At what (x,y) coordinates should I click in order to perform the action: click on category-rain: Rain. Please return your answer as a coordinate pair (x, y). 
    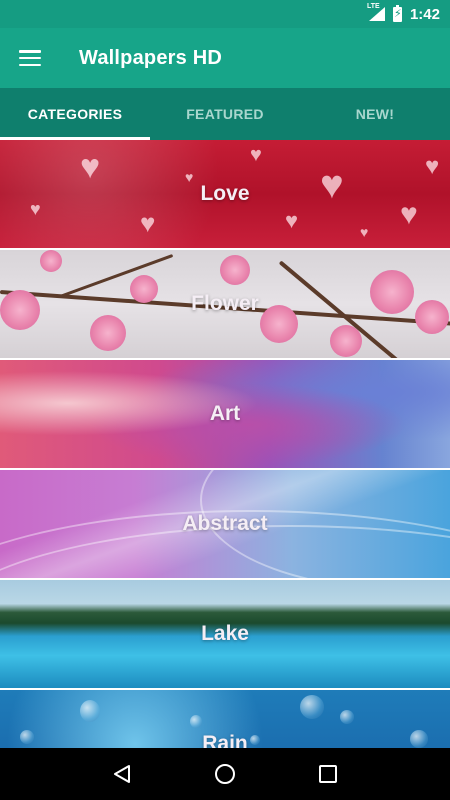
    Looking at the image, I should click on (225, 719).